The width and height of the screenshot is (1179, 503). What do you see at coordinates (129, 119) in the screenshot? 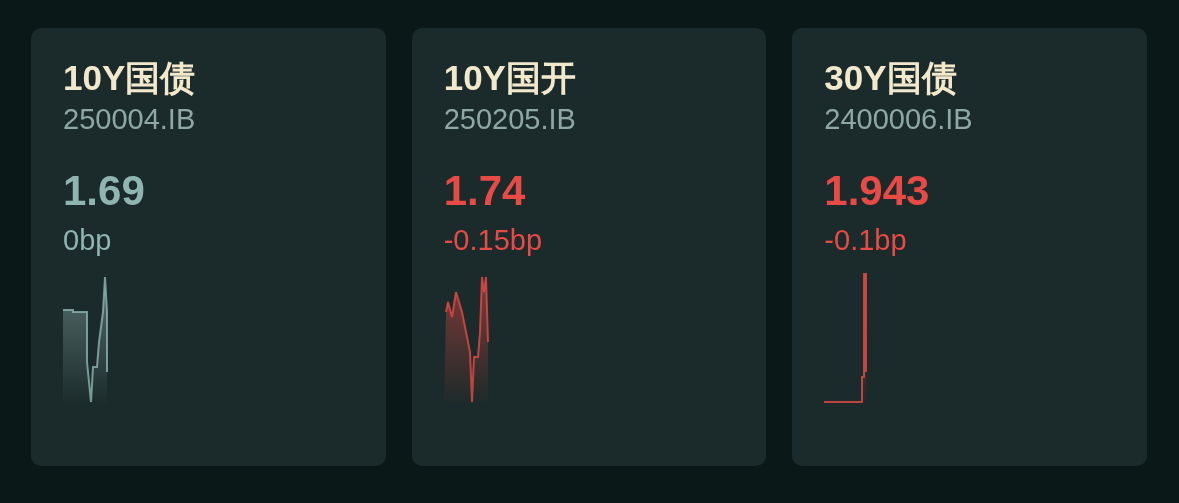
I see `bond-code: 250004.IB` at bounding box center [129, 119].